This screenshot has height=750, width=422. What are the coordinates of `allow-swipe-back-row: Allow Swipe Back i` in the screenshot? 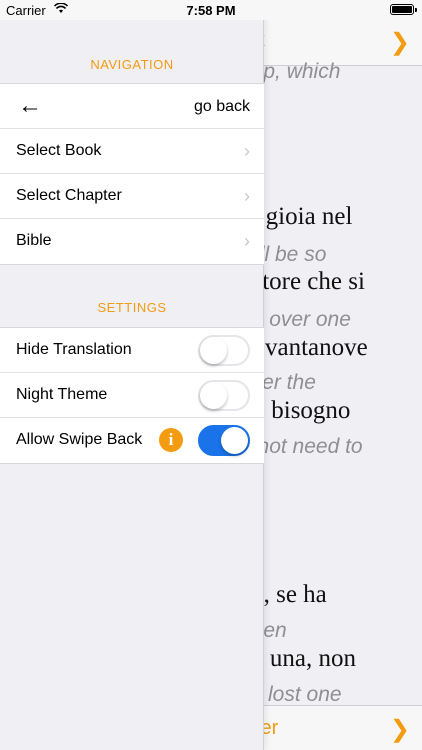 It's located at (132, 440).